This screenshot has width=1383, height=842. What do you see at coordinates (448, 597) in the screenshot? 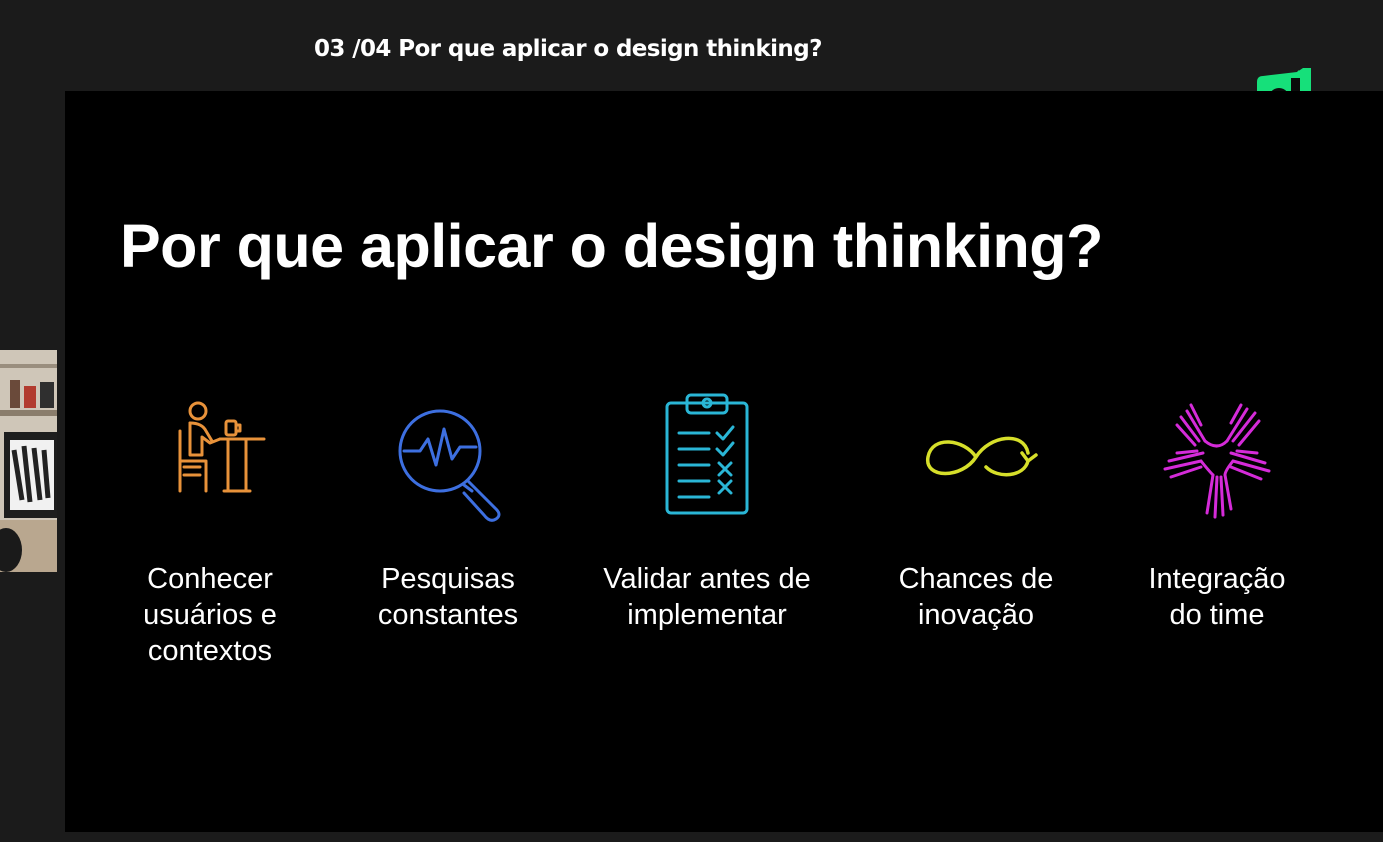
I see `topic-label: Pesquisas constantes` at bounding box center [448, 597].